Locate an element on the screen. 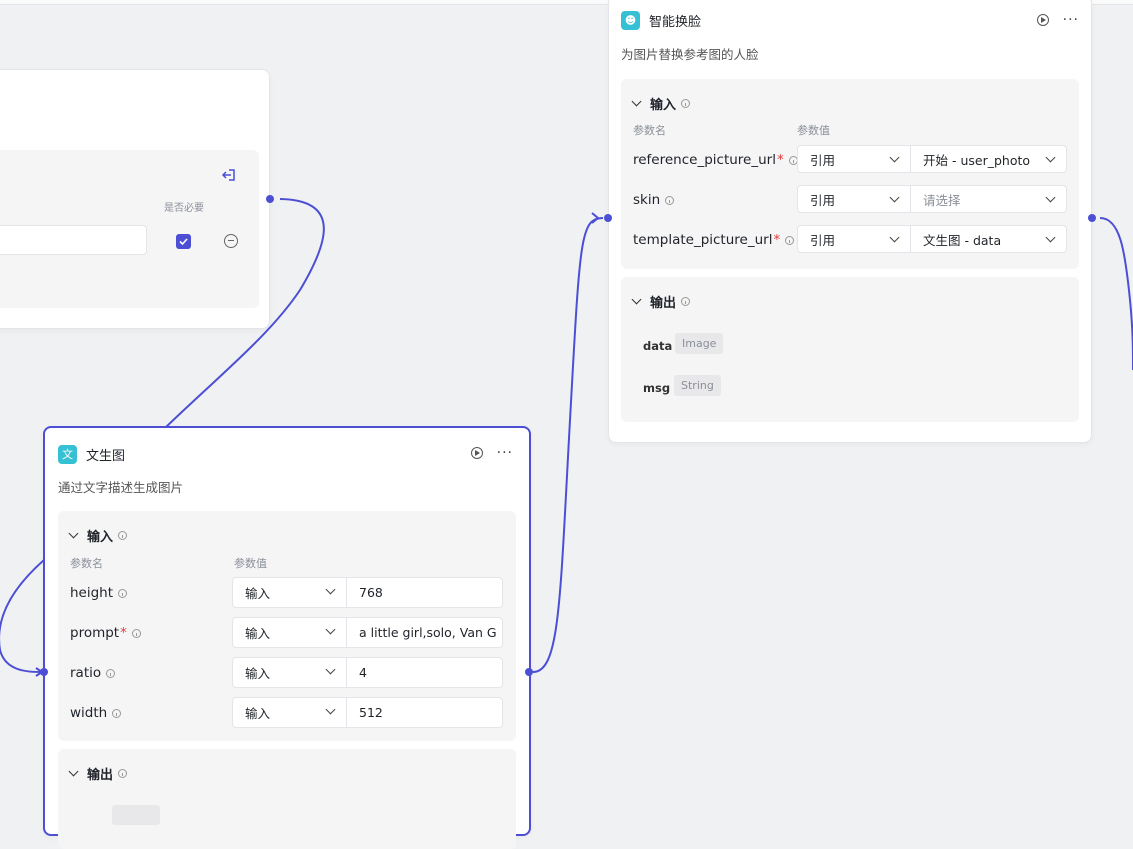  skin-mode-select: 引用 is located at coordinates (854, 199).